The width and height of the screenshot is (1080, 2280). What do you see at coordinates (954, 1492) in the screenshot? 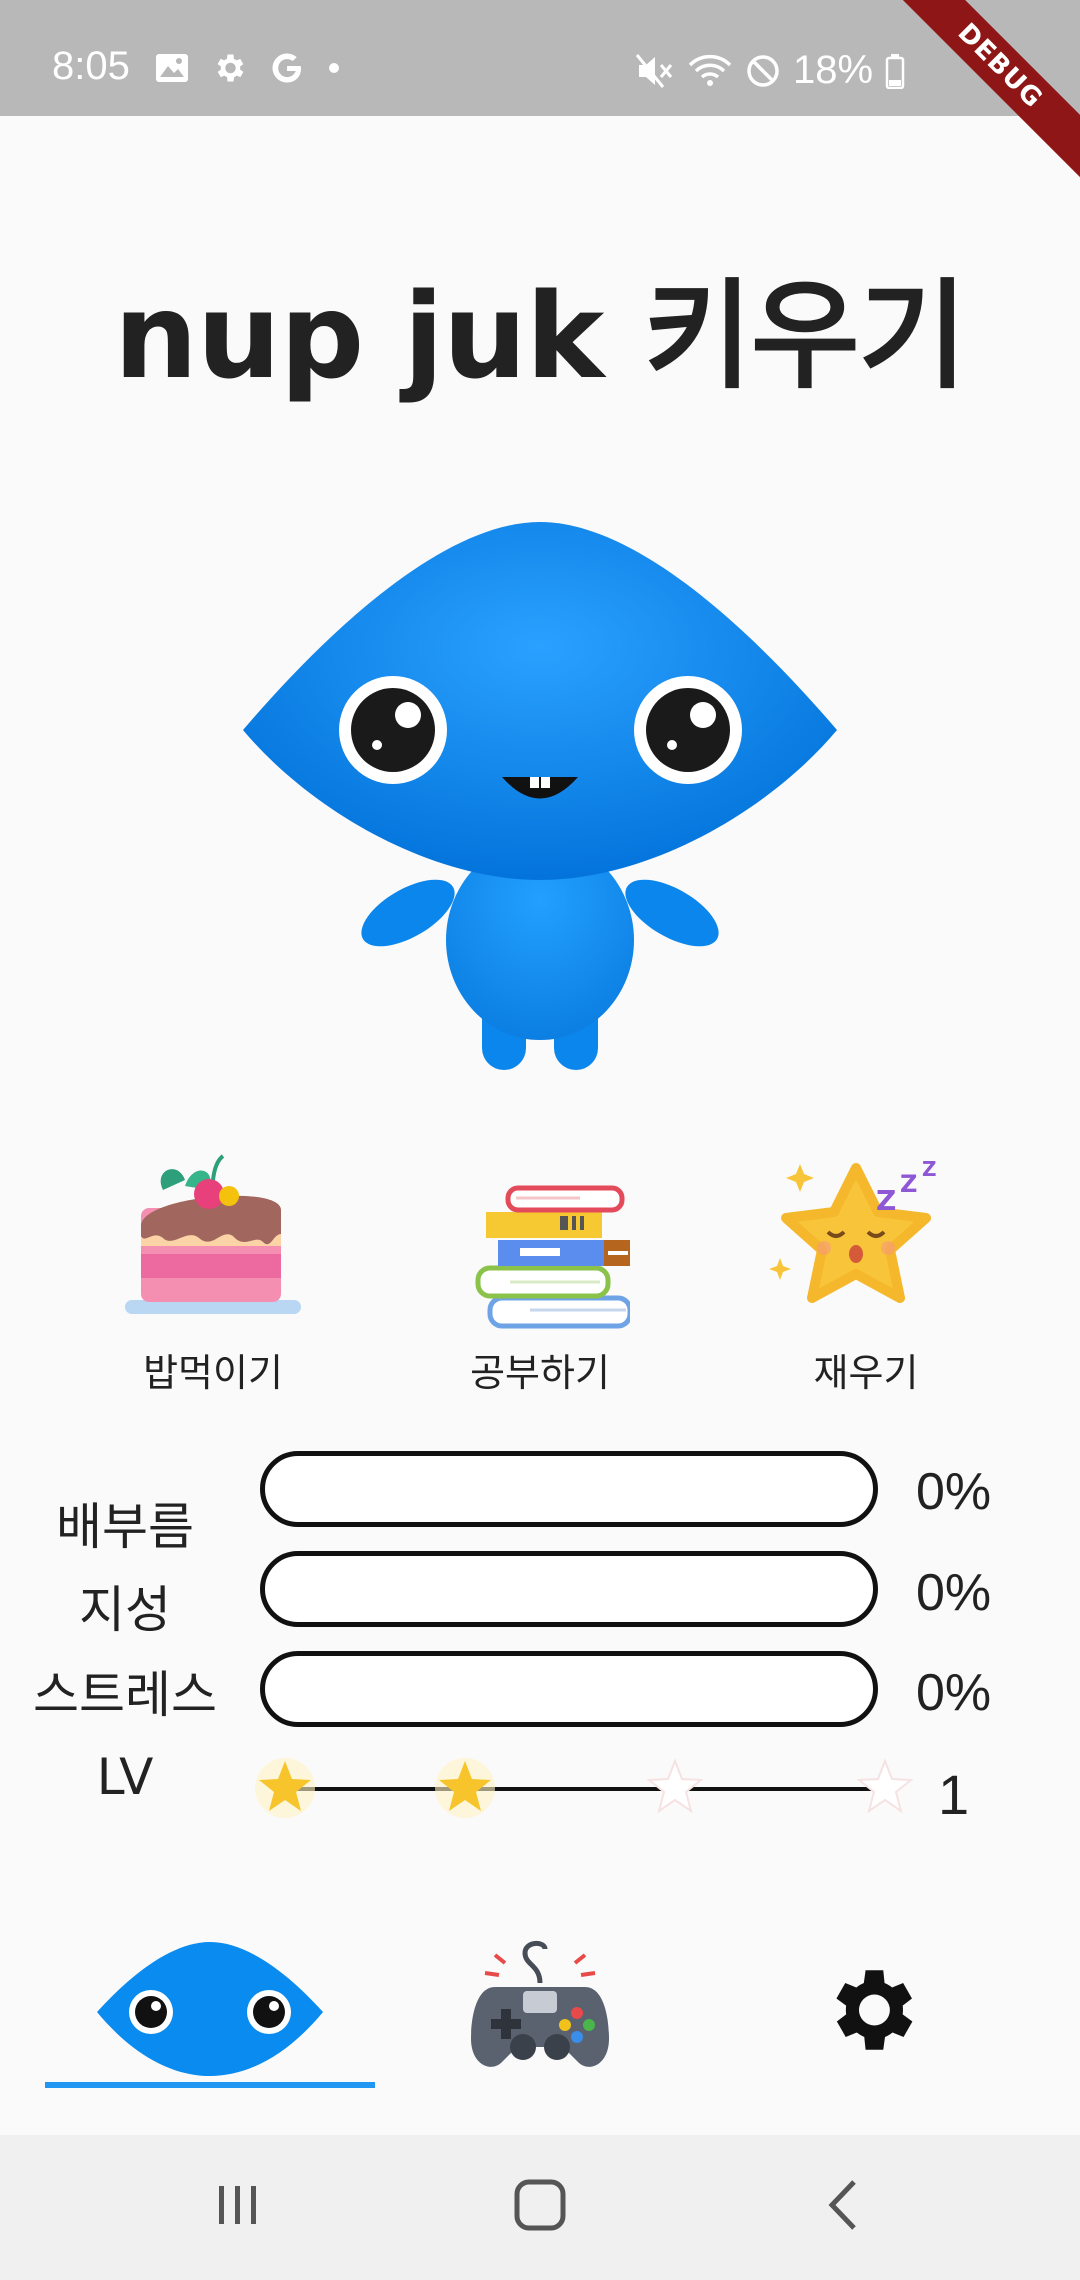
I see `fullness-percent: 0%` at bounding box center [954, 1492].